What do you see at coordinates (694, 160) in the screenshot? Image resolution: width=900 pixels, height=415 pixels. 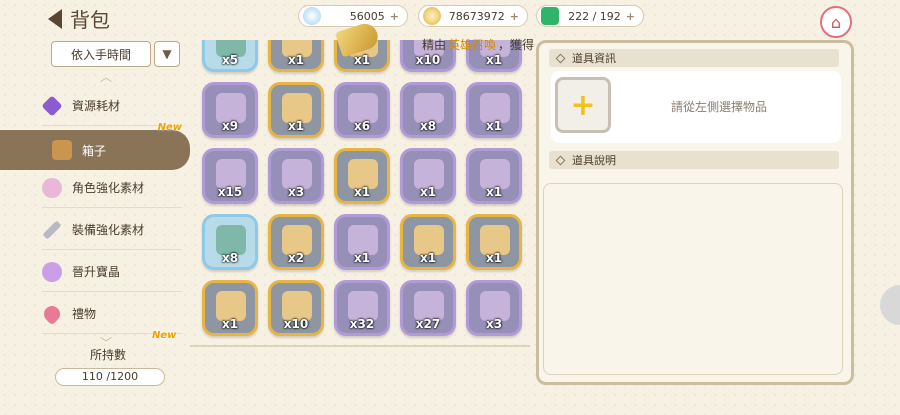 I see `description-header: 道具說明` at bounding box center [694, 160].